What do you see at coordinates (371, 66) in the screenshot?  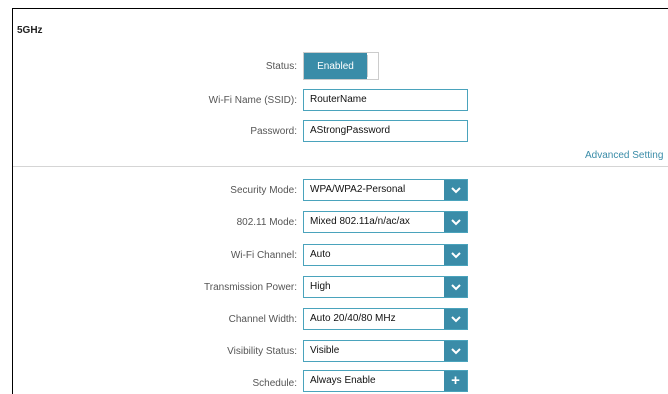 I see `toggle-knob` at bounding box center [371, 66].